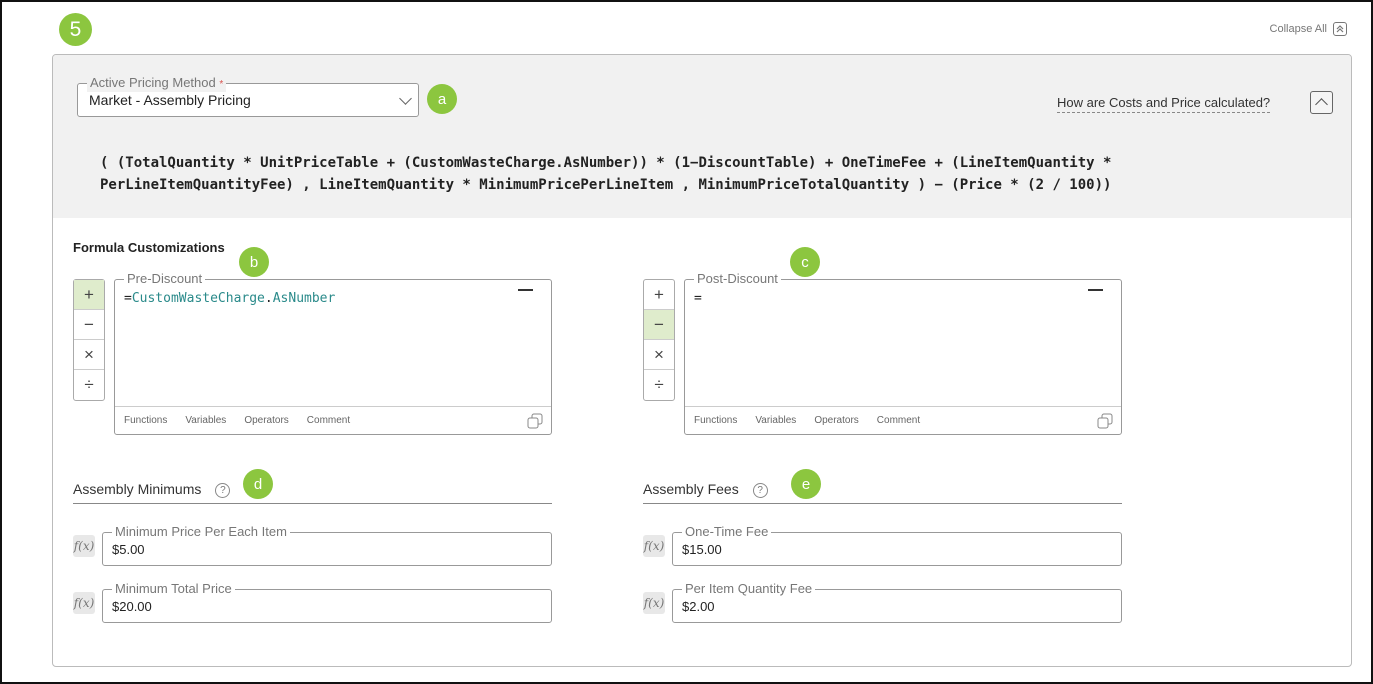  I want to click on post-discount-operators: + − × ÷, so click(659, 340).